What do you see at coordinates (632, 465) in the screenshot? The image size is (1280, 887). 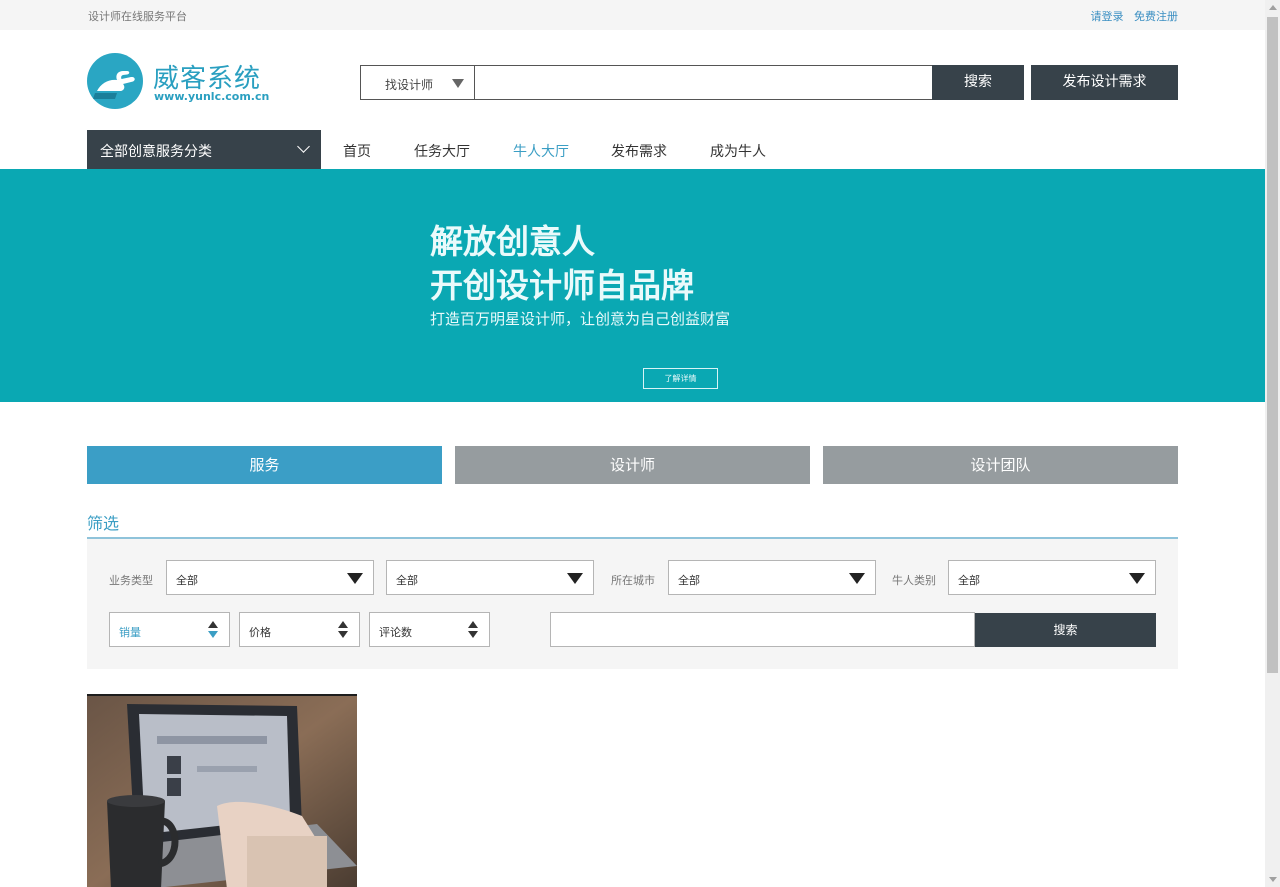 I see `tab-designers: 设计师` at bounding box center [632, 465].